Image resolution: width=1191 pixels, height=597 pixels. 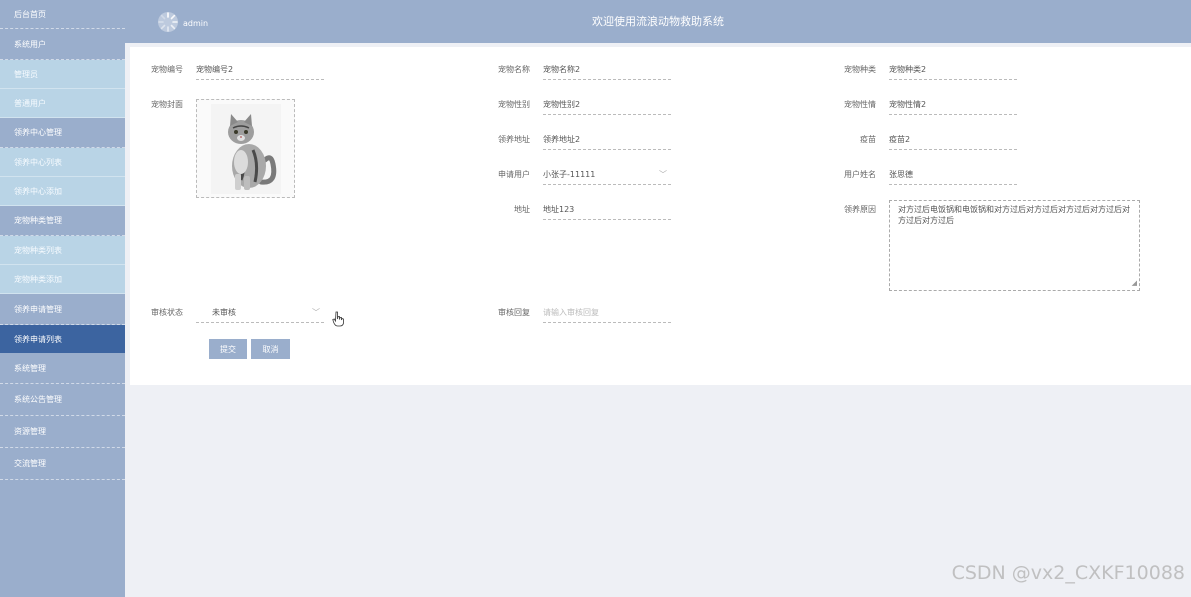 I want to click on adopt-reason-textarea: 对方过后电饭锅和电饭锅和对方过后对方过后对方过后对方过后对方过后对方过后 ◢, so click(x=1014, y=245).